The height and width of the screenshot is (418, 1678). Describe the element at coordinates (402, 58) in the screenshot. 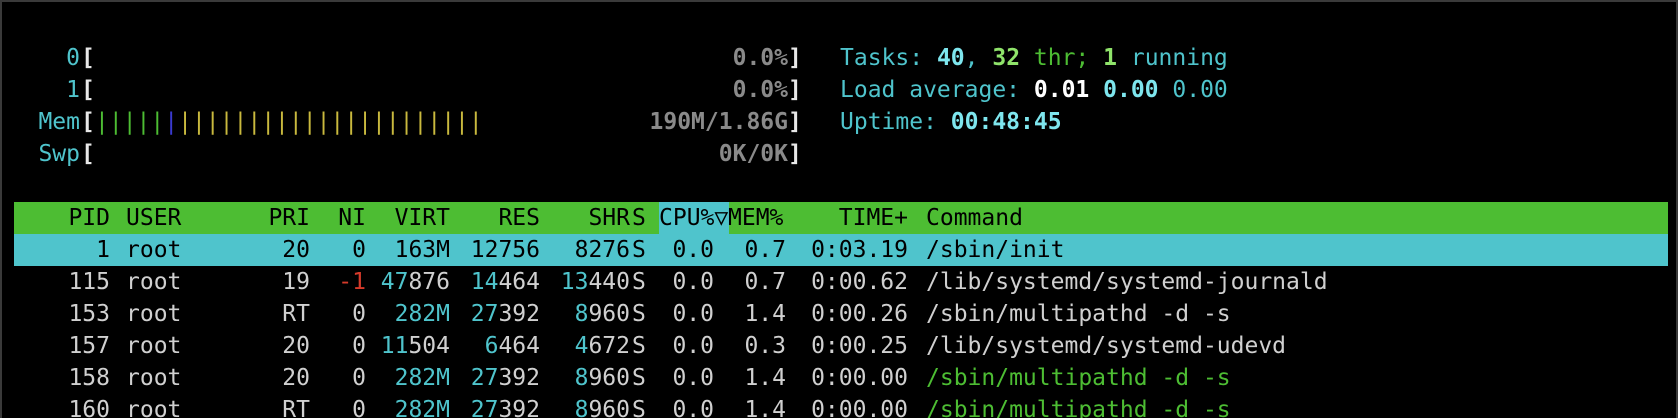

I see `cpu0-meter: 0 [ 0.0% ]` at that location.